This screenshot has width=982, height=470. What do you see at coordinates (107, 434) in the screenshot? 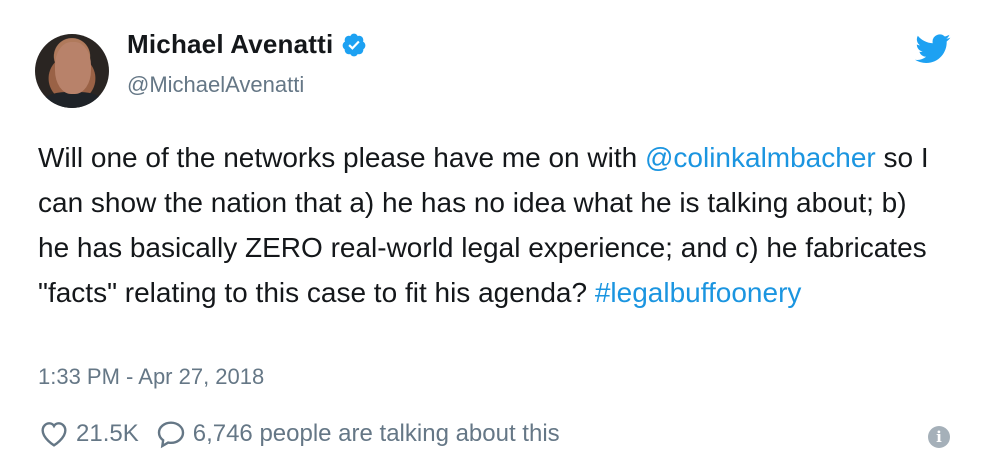
I see `likes-count: 21.5K` at bounding box center [107, 434].